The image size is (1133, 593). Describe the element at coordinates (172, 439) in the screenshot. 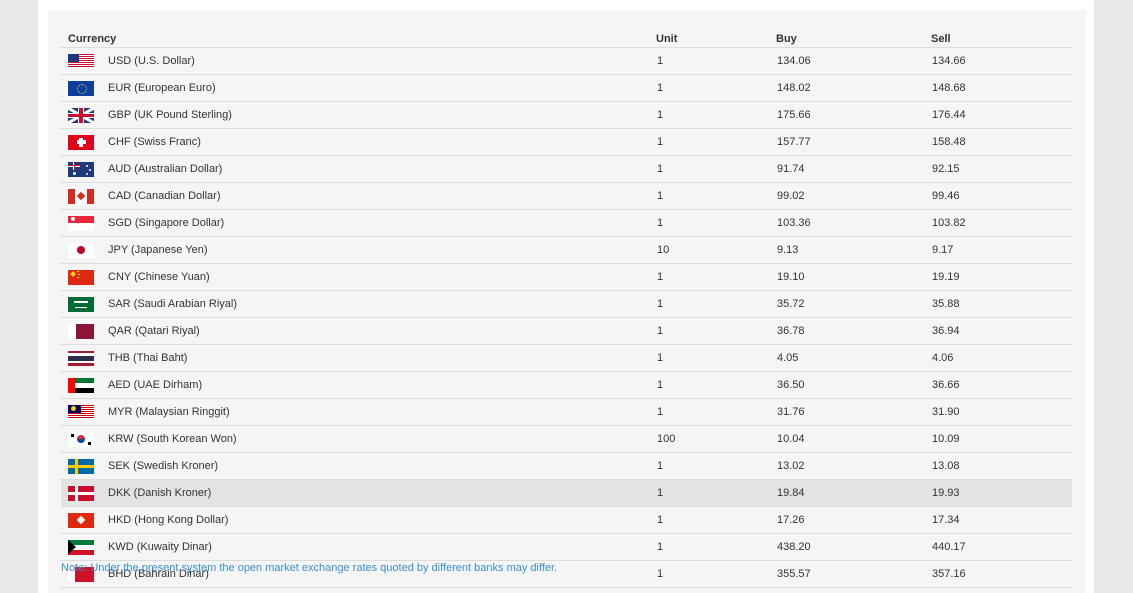

I see `currency-name: KRW (South Korean Won)` at that location.